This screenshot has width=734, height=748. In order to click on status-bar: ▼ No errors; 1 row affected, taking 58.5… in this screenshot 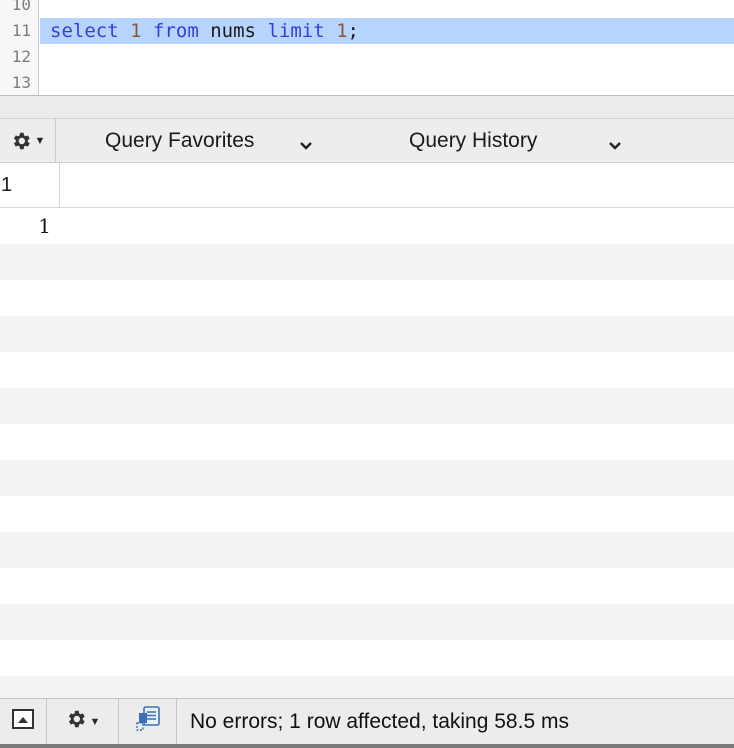, I will do `click(367, 723)`.